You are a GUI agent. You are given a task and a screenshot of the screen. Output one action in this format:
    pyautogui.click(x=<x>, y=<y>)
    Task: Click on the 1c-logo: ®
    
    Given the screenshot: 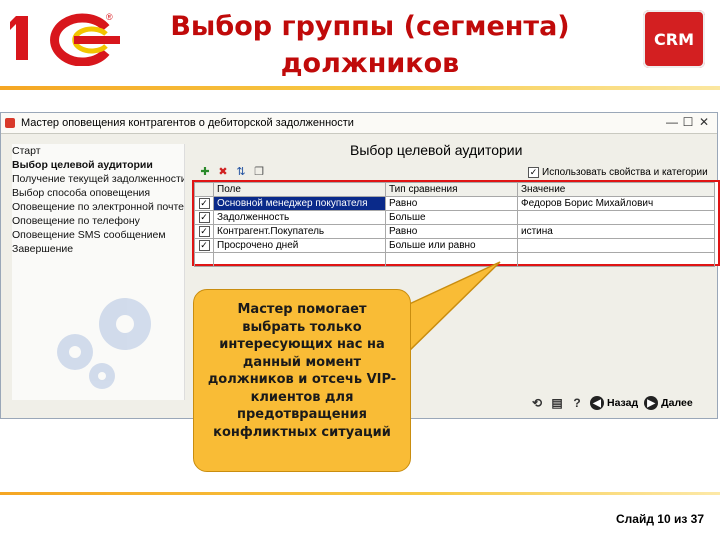 What is the action you would take?
    pyautogui.click(x=65, y=39)
    